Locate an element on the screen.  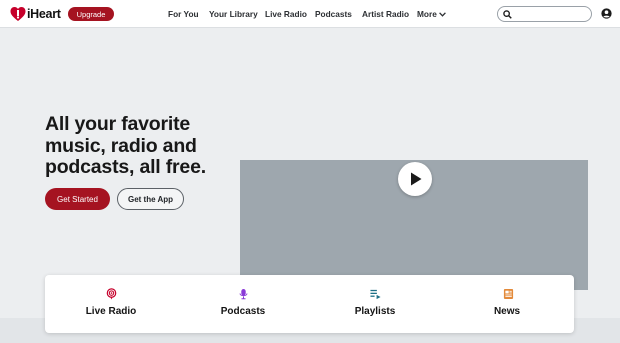
nav-artist-radio: Artist Radio is located at coordinates (385, 14).